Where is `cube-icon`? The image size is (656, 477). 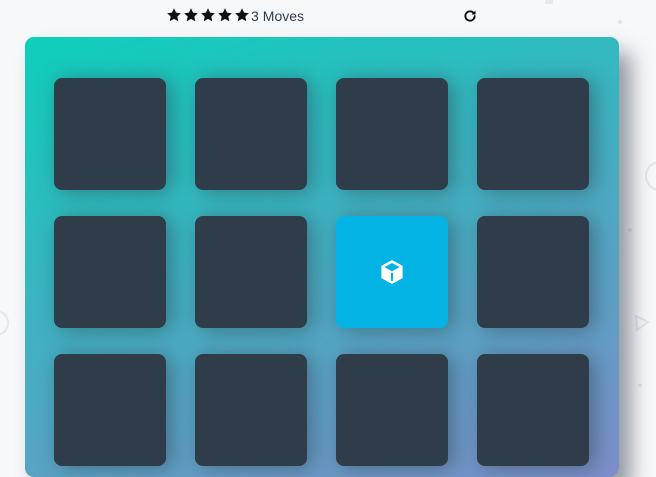
cube-icon is located at coordinates (392, 272).